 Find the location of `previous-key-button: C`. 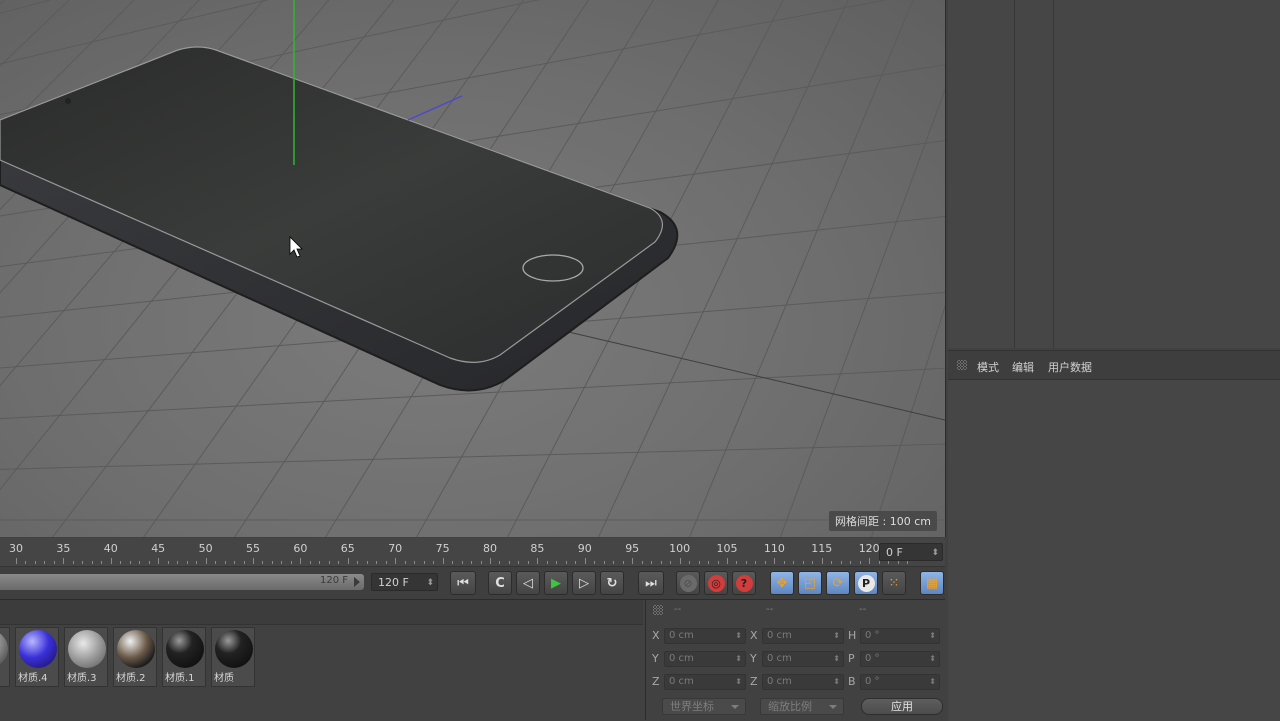

previous-key-button: C is located at coordinates (500, 583).